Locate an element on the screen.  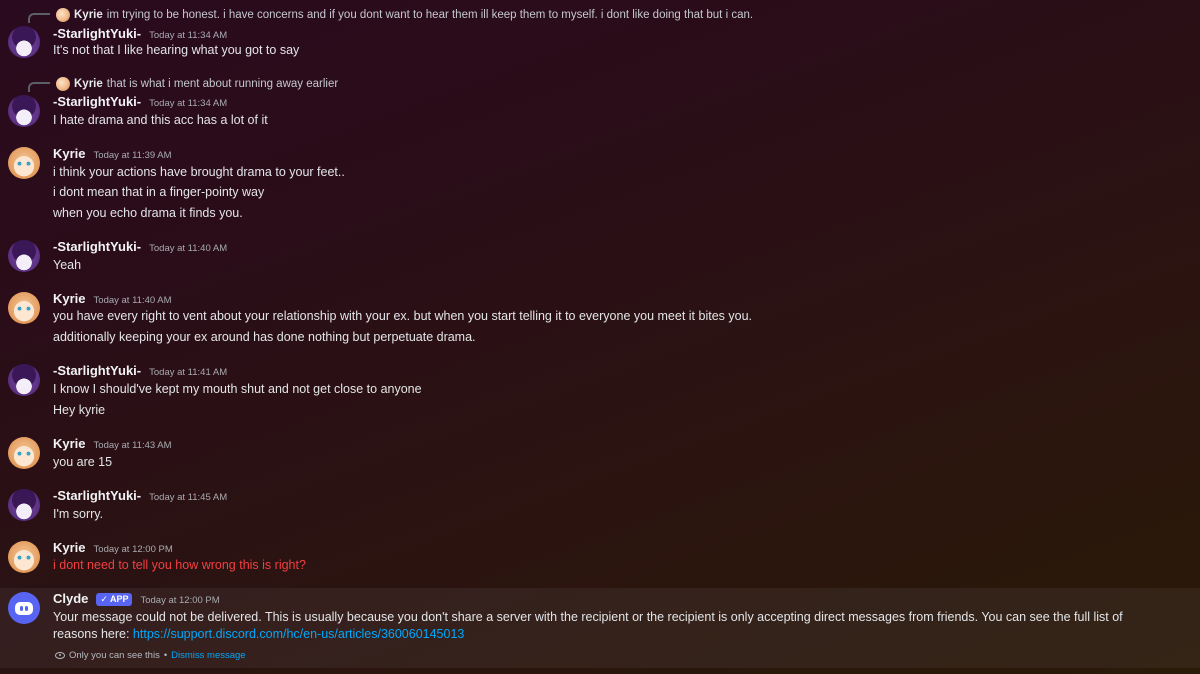
ephemeral-notice: Only you can see this • Dismiss message is located at coordinates (150, 655).